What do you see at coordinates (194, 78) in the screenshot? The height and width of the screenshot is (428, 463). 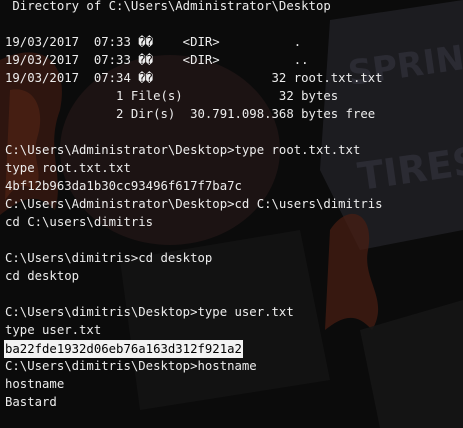 I see `file-entry-root-txt: 19/03/2017 07:34 �� 32 root.txt.txt` at bounding box center [194, 78].